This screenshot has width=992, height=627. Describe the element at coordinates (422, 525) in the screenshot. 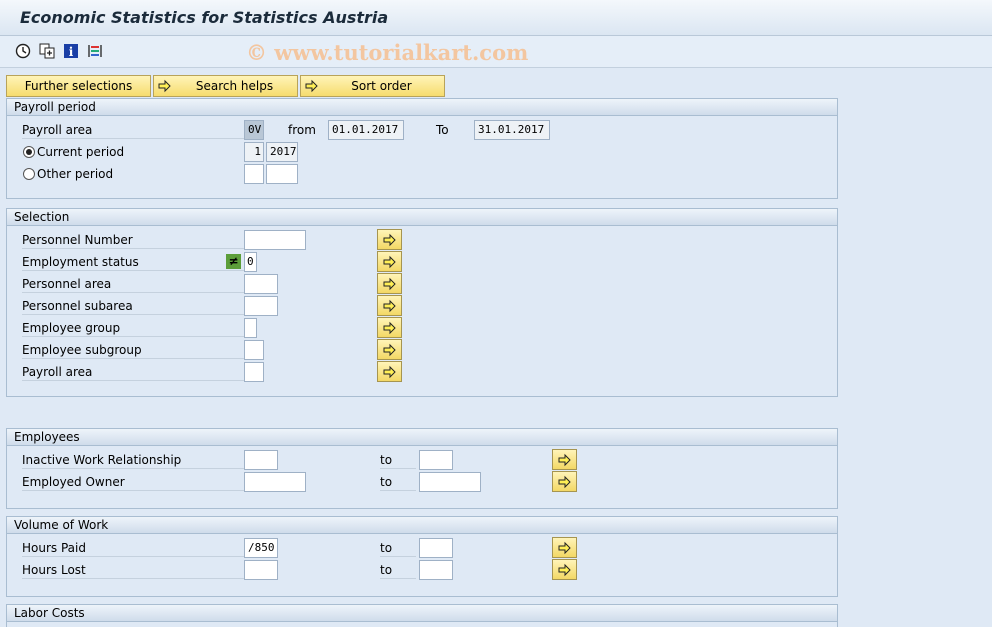

I see `group-header: Volume of Work` at that location.